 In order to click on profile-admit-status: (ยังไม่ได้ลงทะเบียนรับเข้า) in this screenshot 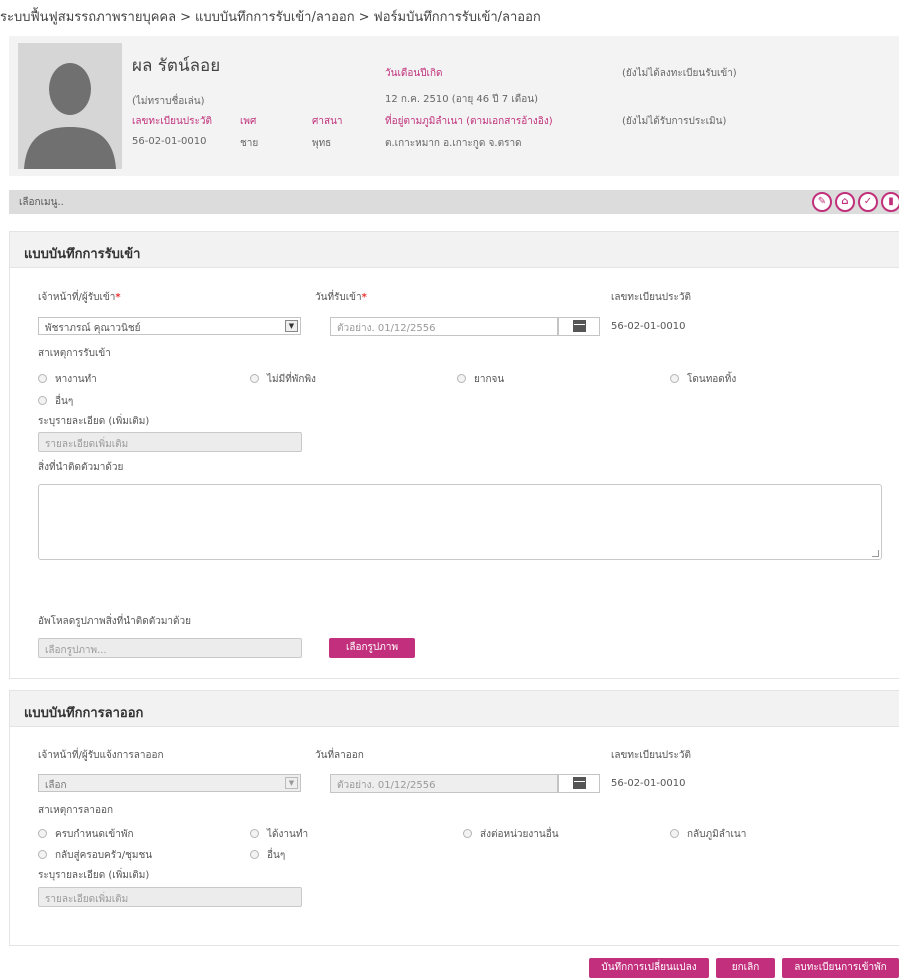, I will do `click(679, 73)`.